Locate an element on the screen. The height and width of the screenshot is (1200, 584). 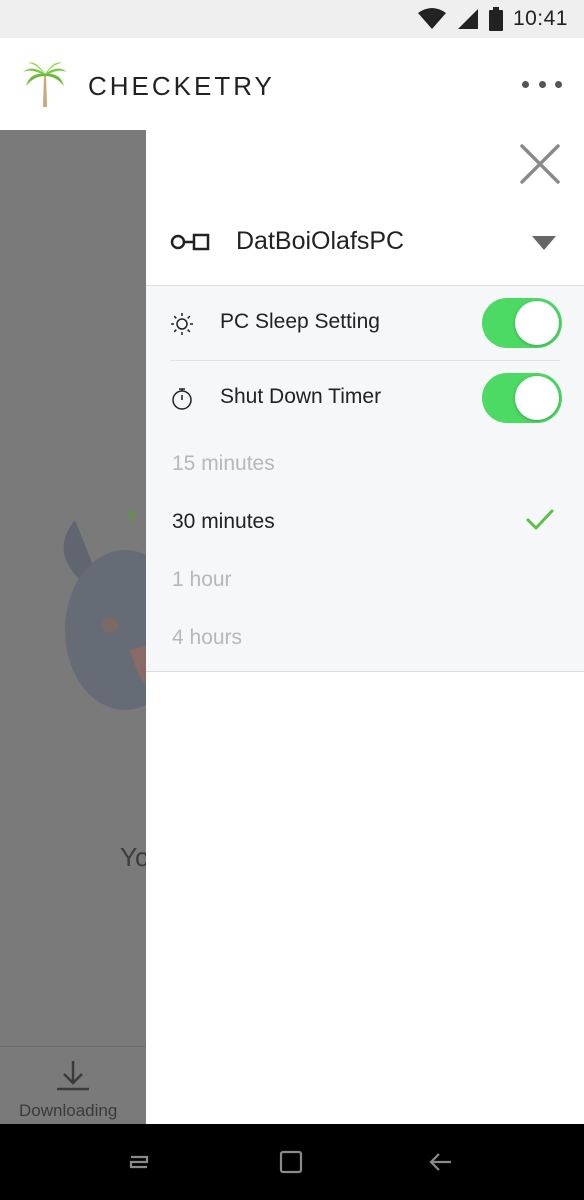
link-device-icon is located at coordinates (190, 242).